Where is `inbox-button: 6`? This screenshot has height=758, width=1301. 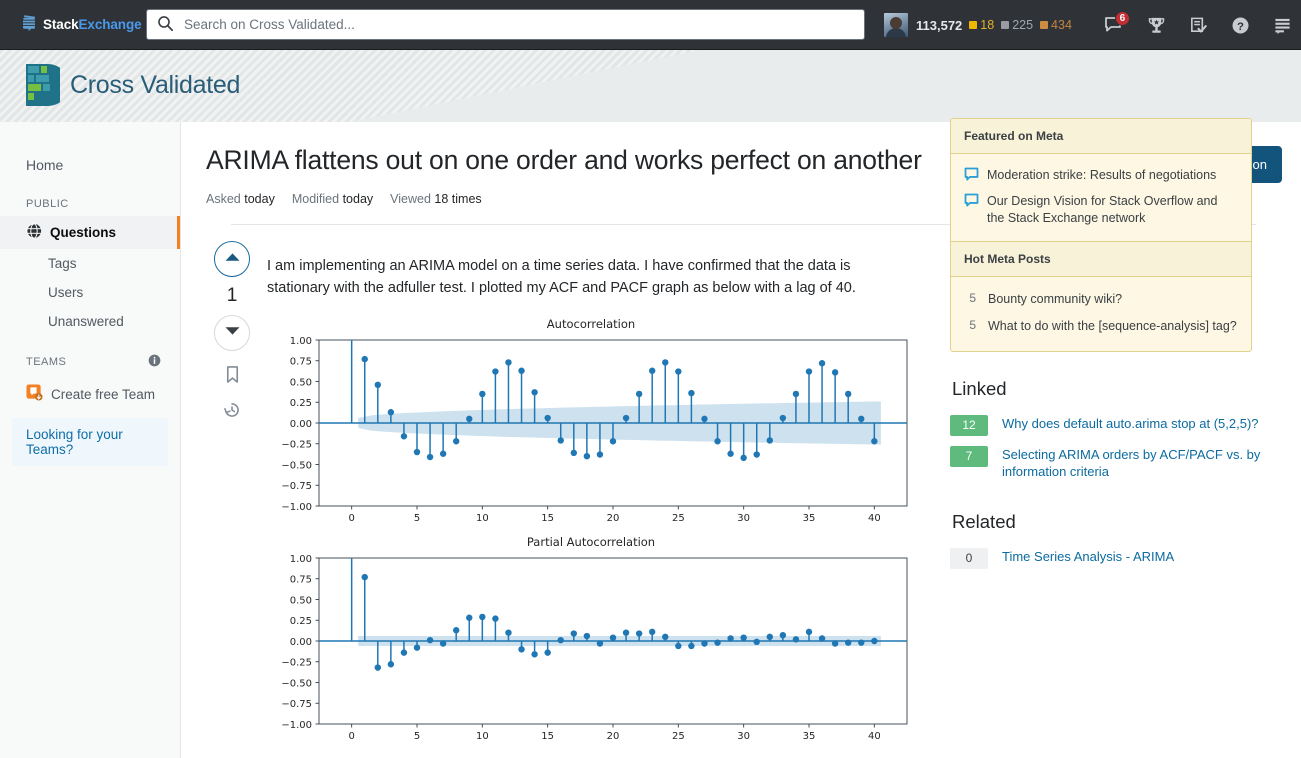
inbox-button: 6 is located at coordinates (1114, 25).